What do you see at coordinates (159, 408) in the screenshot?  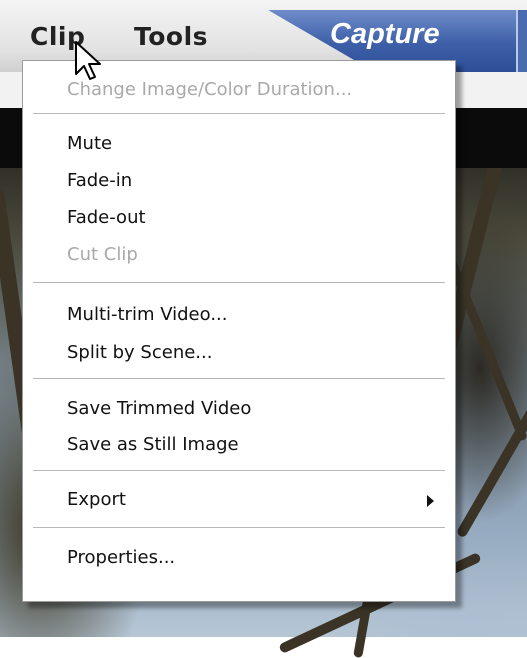 I see `menu-item-save-trimmed: Save Trimmed Video` at bounding box center [159, 408].